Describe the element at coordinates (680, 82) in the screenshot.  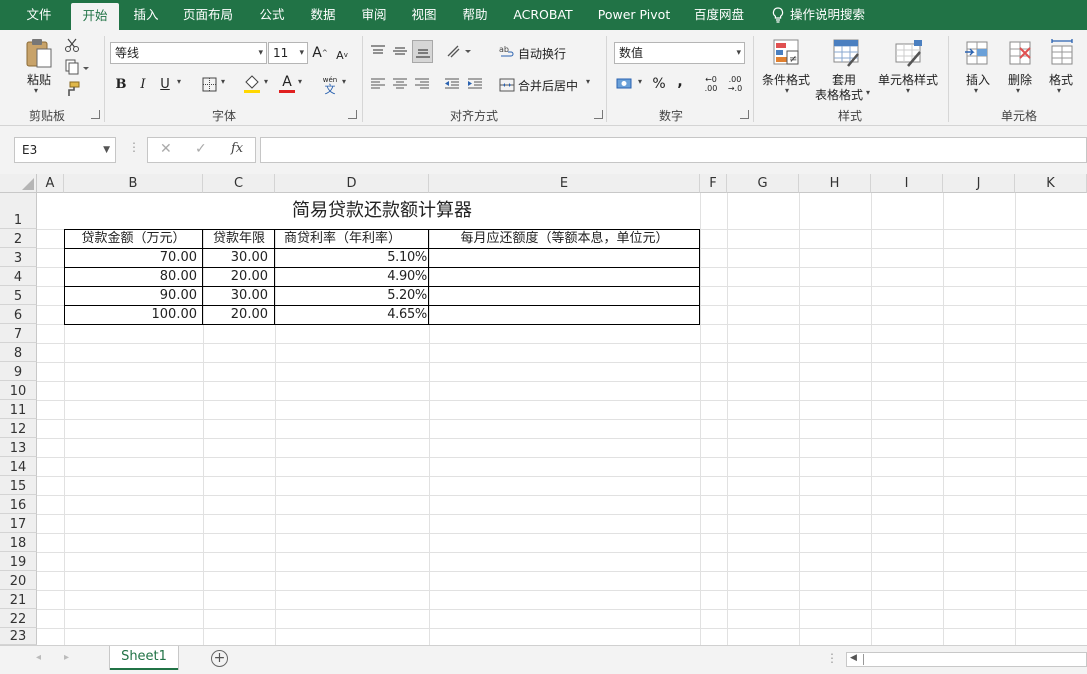
I see `comma-style-button: ,` at that location.